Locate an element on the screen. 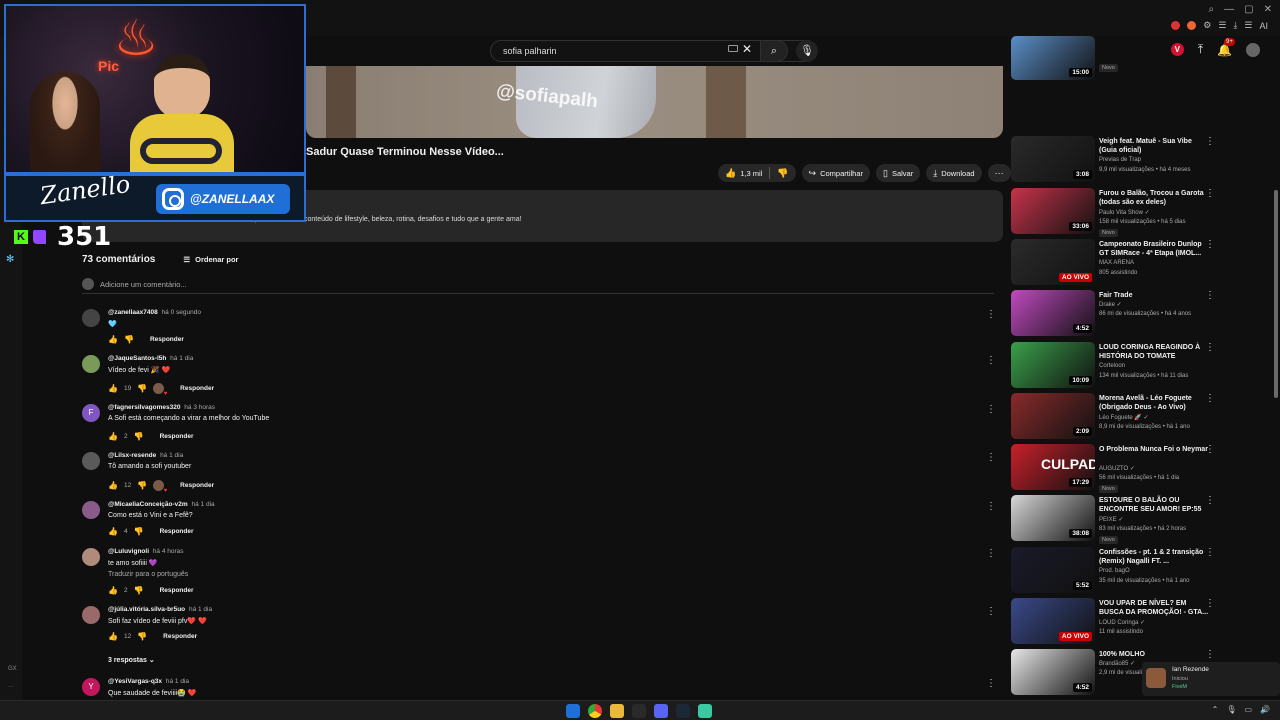 The image size is (1280, 720). channel-name: Previas de Trap is located at coordinates (1120, 160).